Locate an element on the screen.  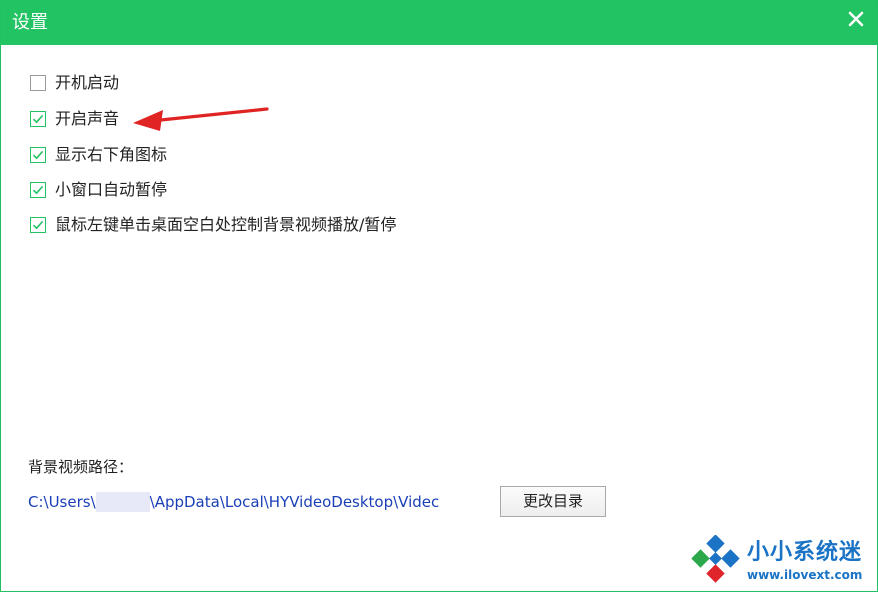
option-label: 开机启动 is located at coordinates (87, 82).